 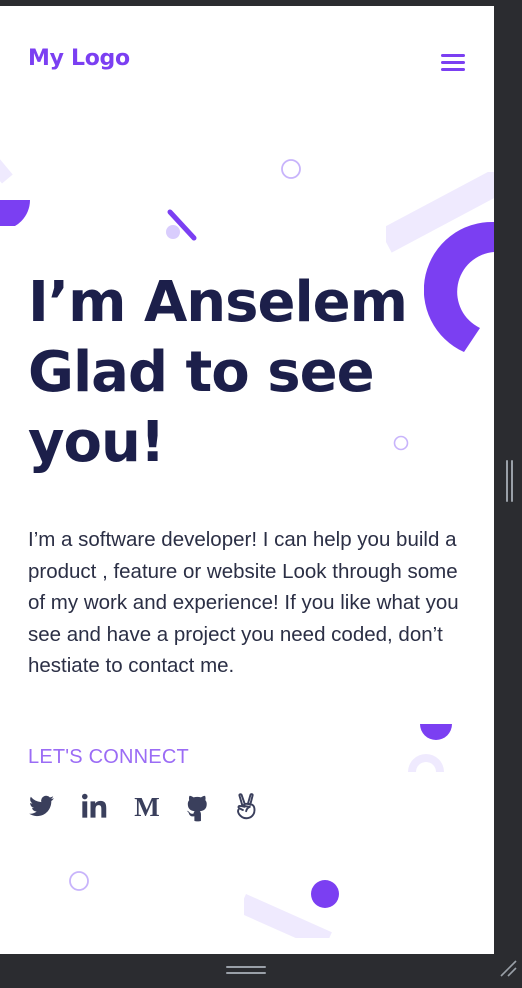 I want to click on decor-stick-and-dot, so click(x=181, y=225).